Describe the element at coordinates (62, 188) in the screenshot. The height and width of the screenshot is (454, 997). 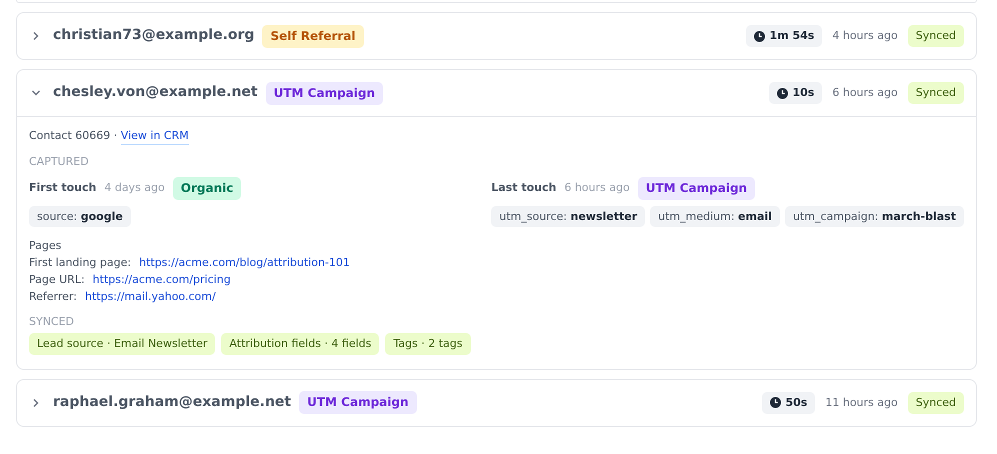
I see `touch-label: First touch` at that location.